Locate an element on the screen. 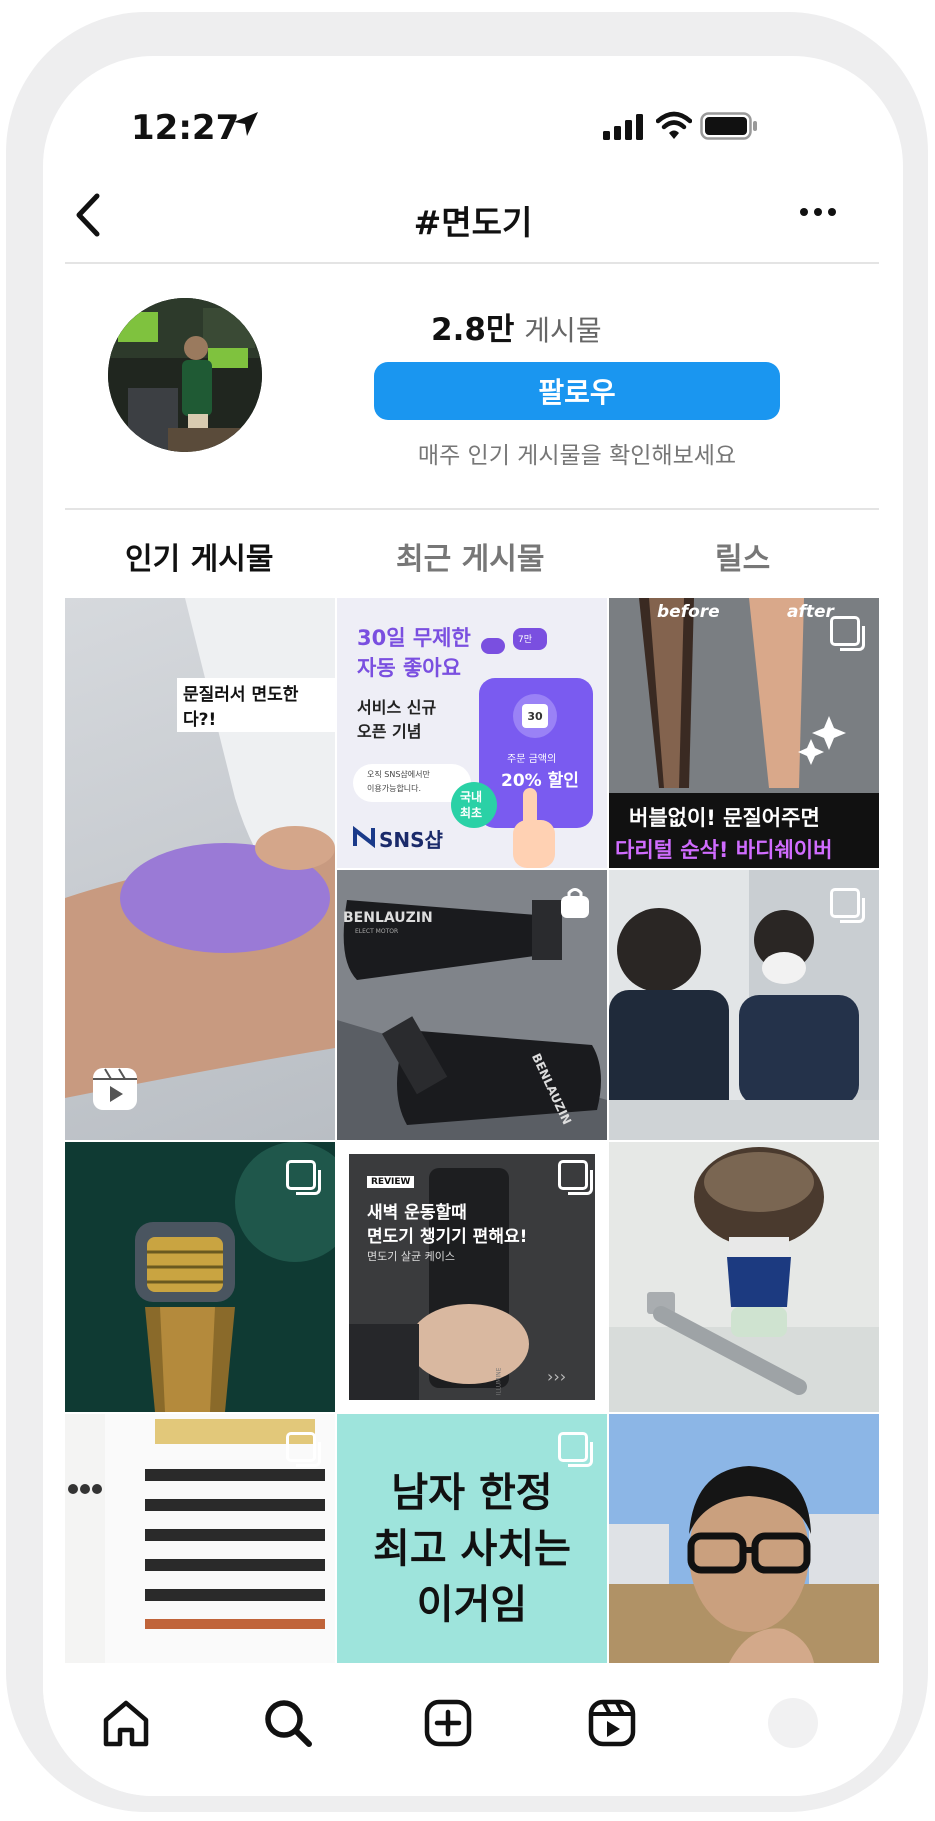 The width and height of the screenshot is (935, 1821). review-line-3: 면도기 살균 케이스 is located at coordinates (411, 1256).